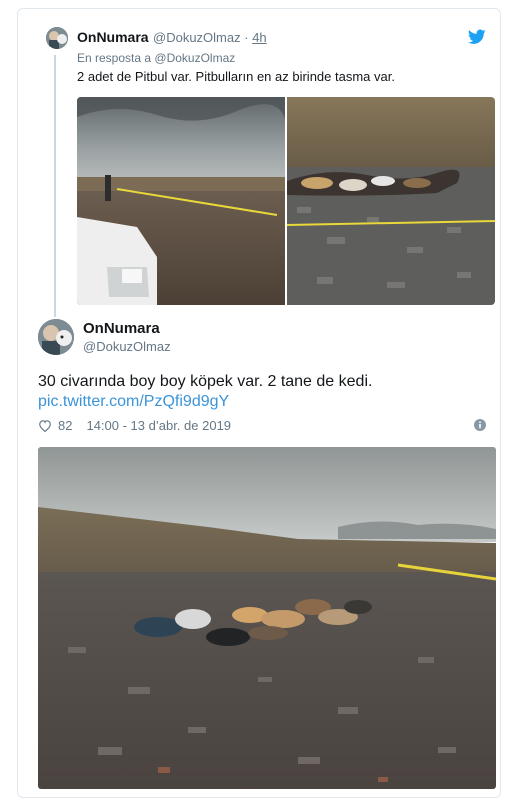 The image size is (518, 806). I want to click on info-icon, so click(480, 425).